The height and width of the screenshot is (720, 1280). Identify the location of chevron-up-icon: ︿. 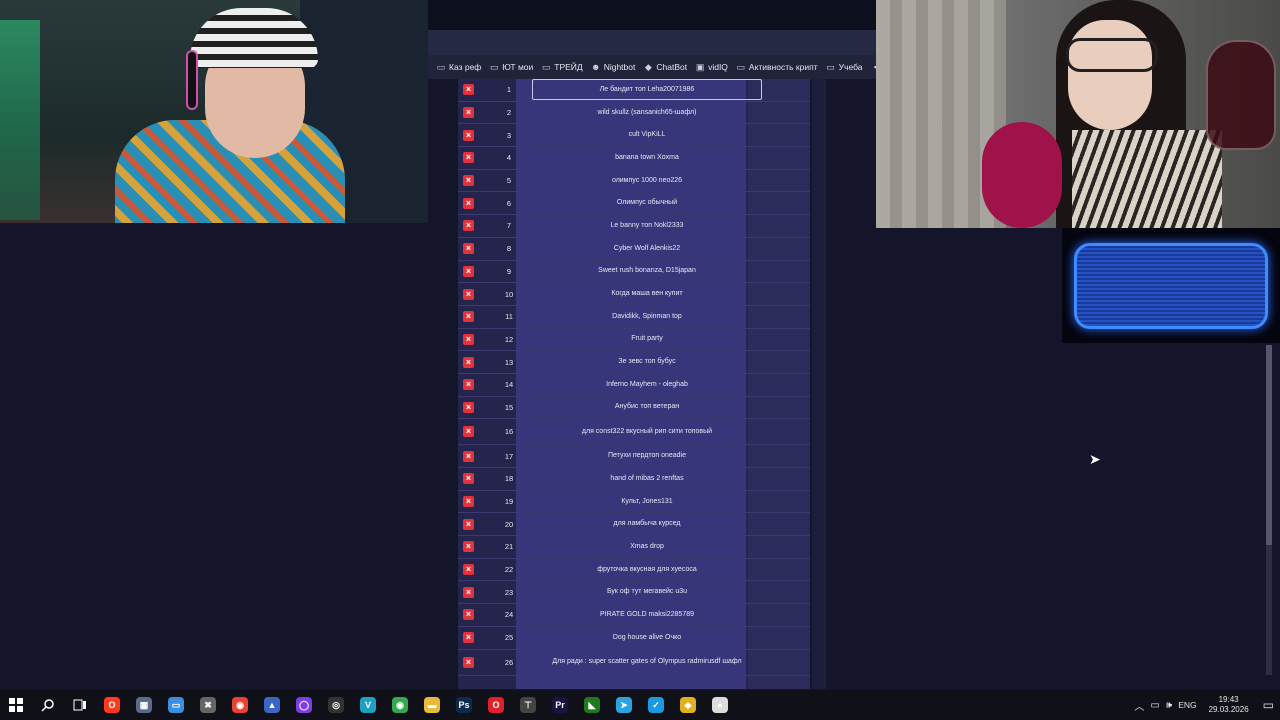
(1139, 705).